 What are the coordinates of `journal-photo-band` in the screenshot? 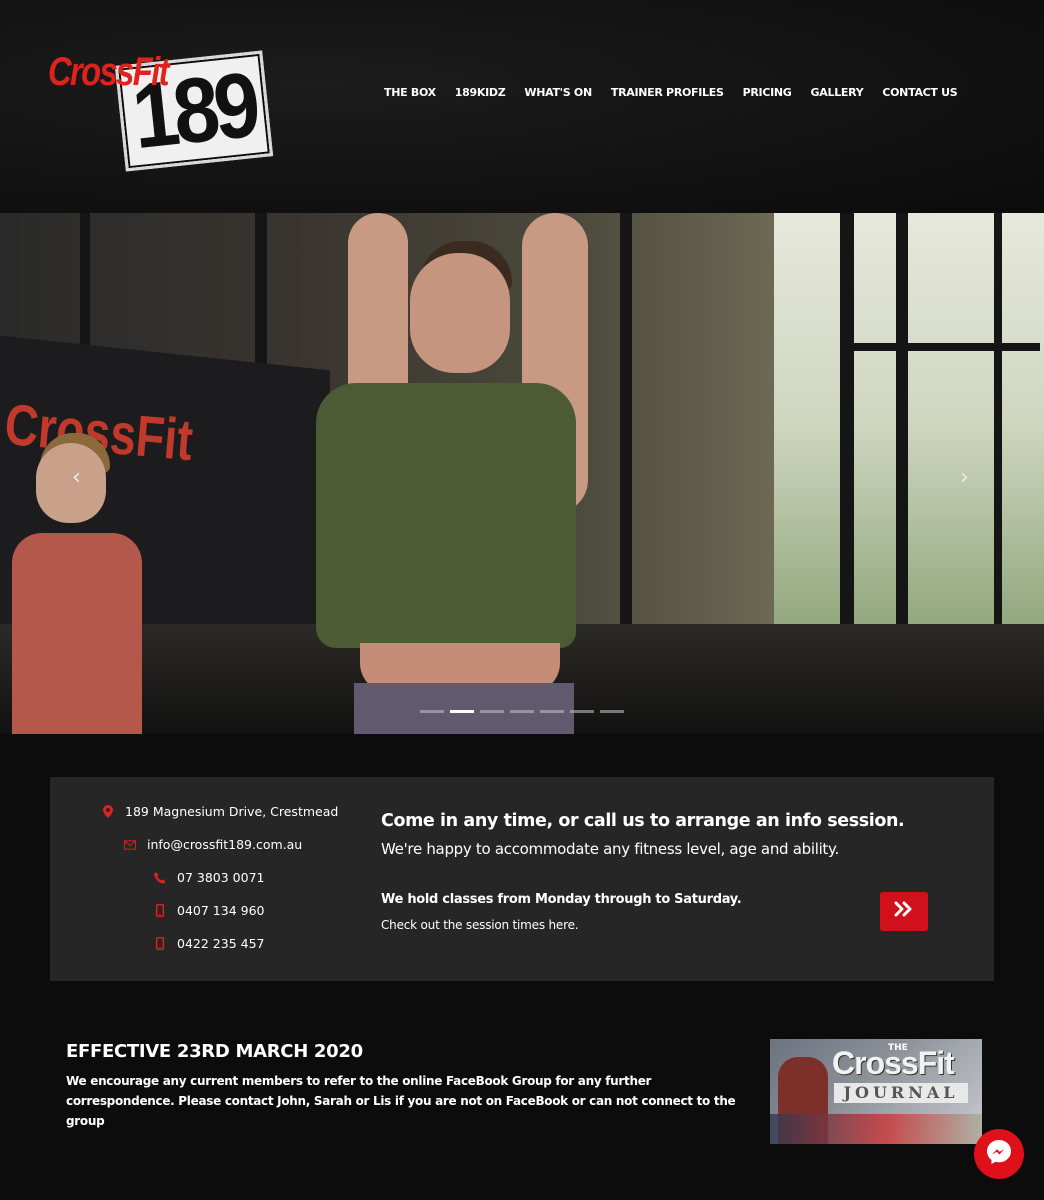 It's located at (876, 1129).